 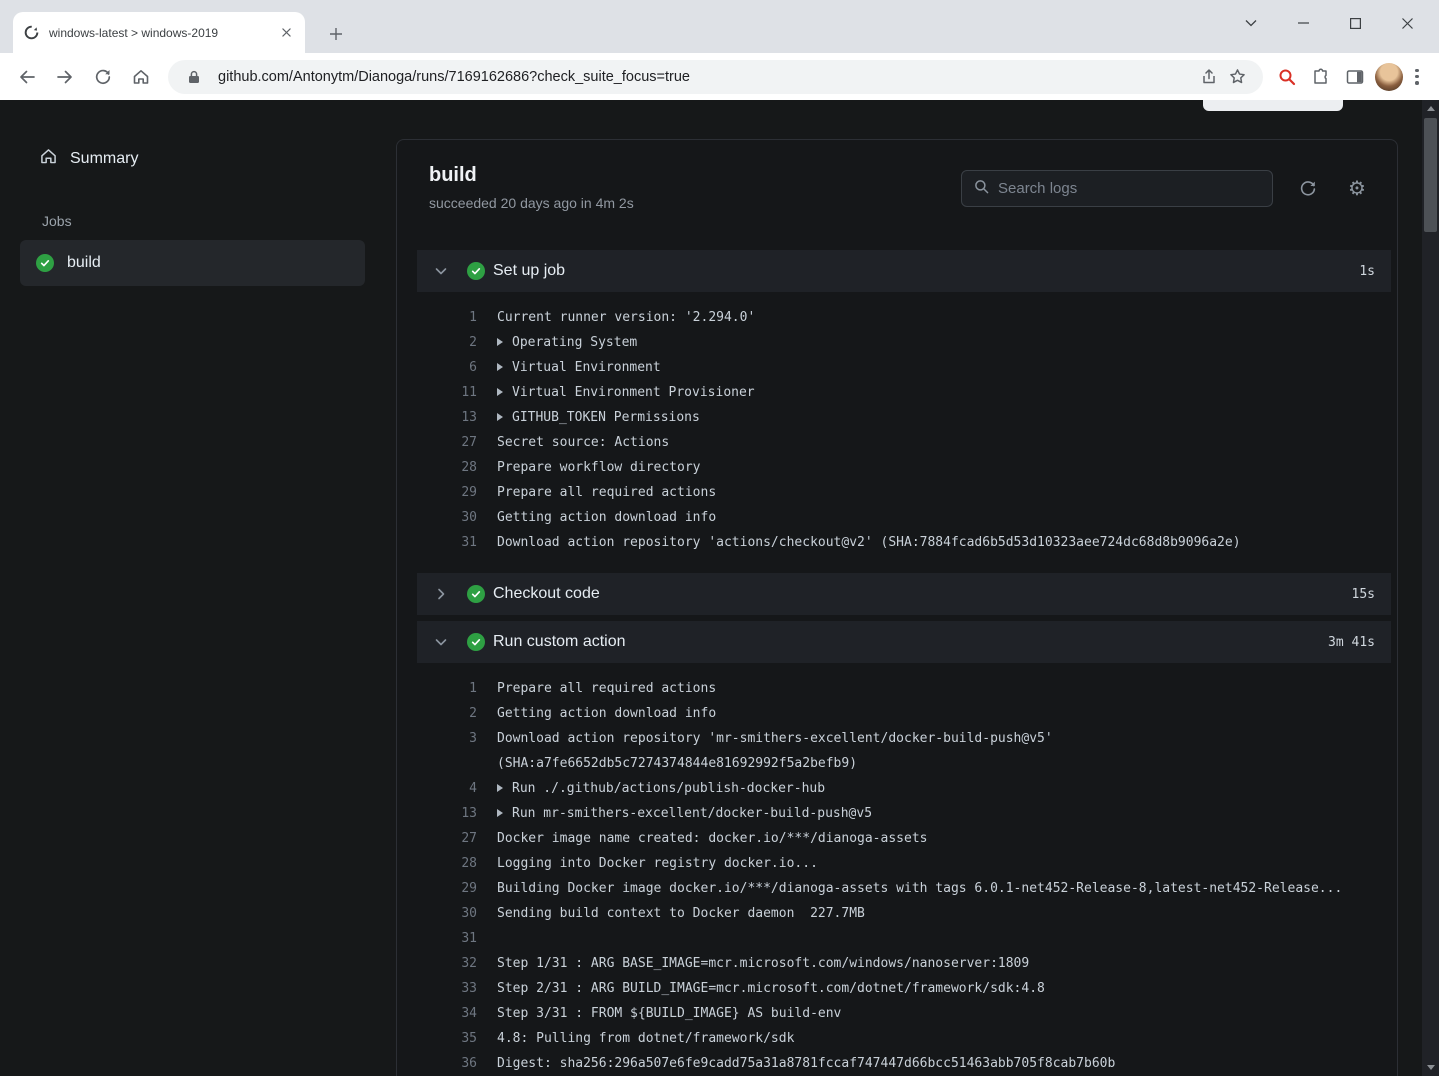 I want to click on chevron-down-icon, so click(x=441, y=271).